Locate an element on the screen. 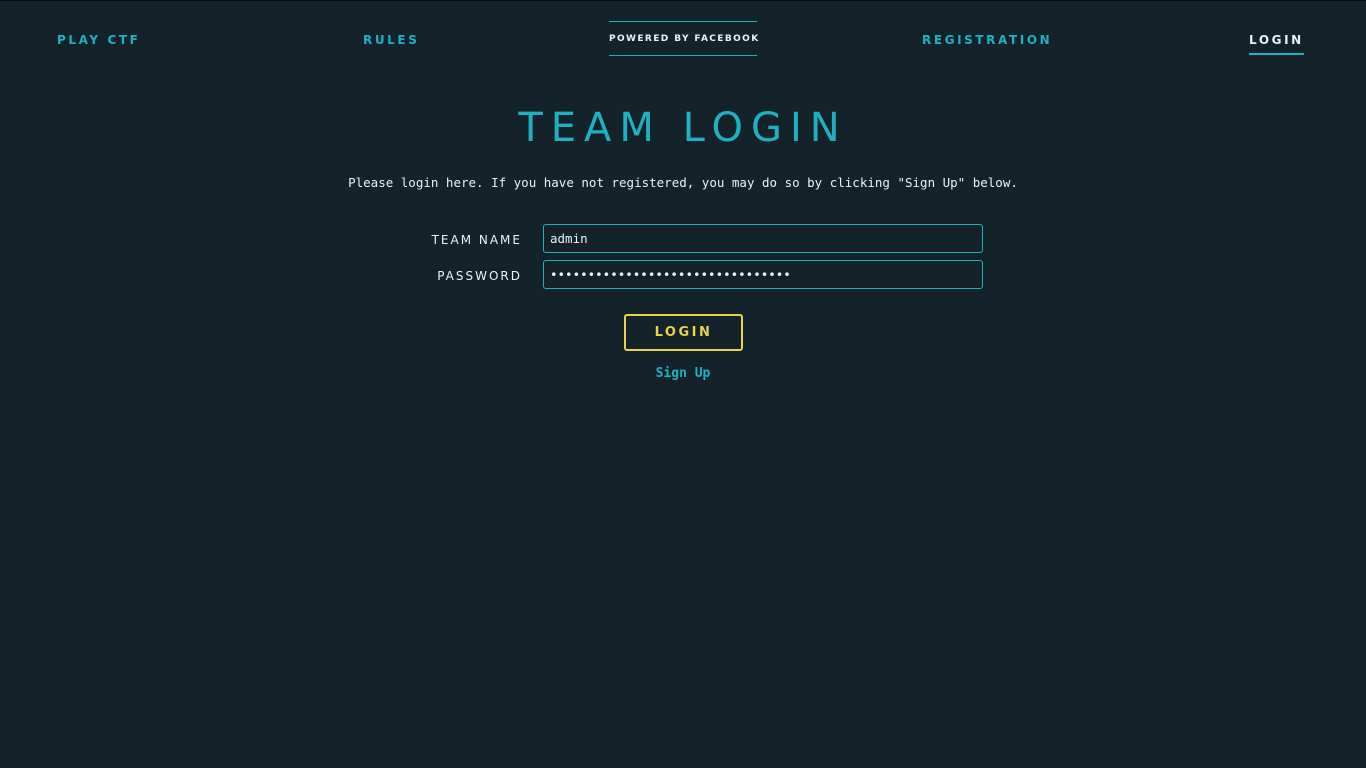 The width and height of the screenshot is (1366, 768). powered-by-facebook-badge: POWERED BY FACEBOOK is located at coordinates (684, 38).